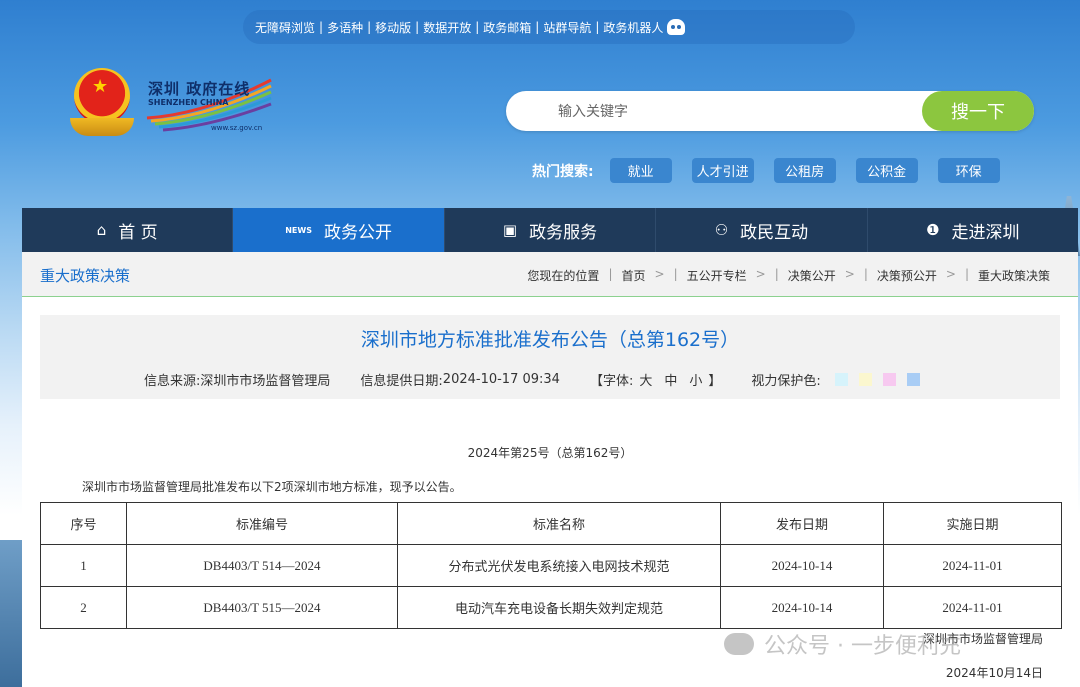 The width and height of the screenshot is (1080, 687). I want to click on hot-search: 热门搜索: 就业 人才引进 公租房 公积金 环保, so click(776, 170).